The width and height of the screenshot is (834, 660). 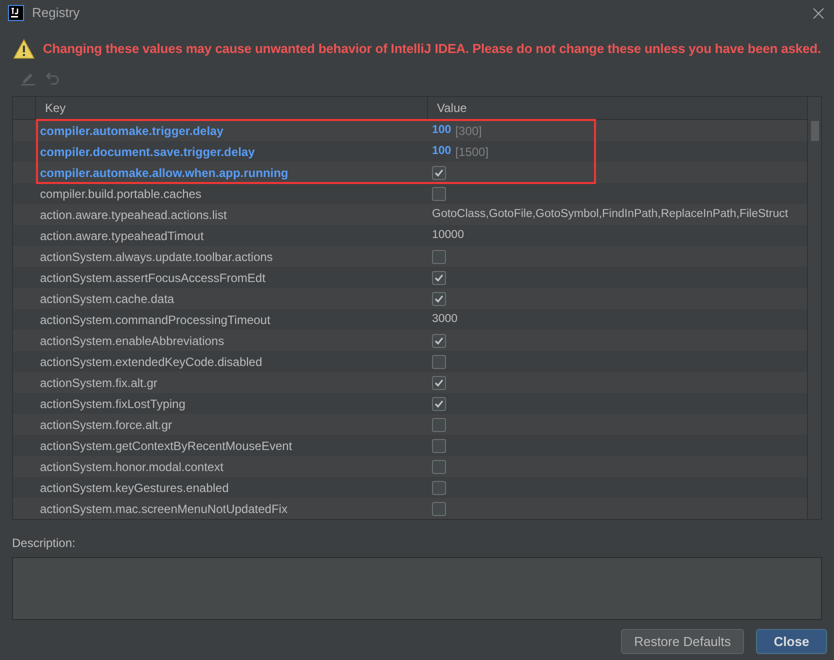 What do you see at coordinates (44, 543) in the screenshot?
I see `description-label: Description:` at bounding box center [44, 543].